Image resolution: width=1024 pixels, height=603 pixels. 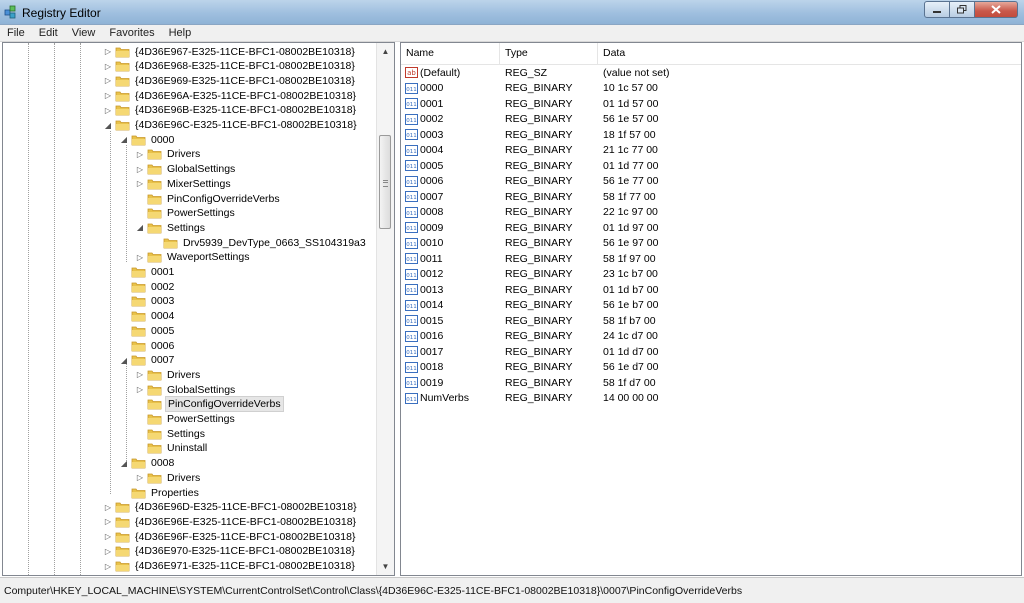 I want to click on tree-node-label: Drivers, so click(x=183, y=375).